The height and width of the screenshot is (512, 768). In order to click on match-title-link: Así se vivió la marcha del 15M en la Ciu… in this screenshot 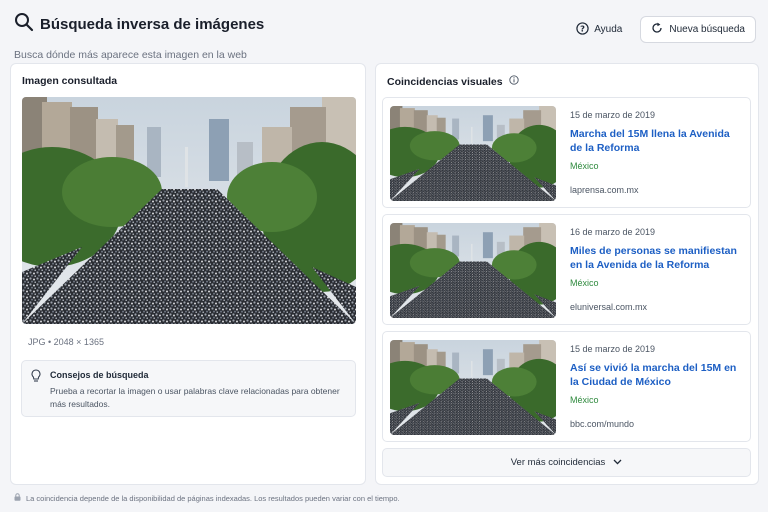, I will do `click(656, 375)`.